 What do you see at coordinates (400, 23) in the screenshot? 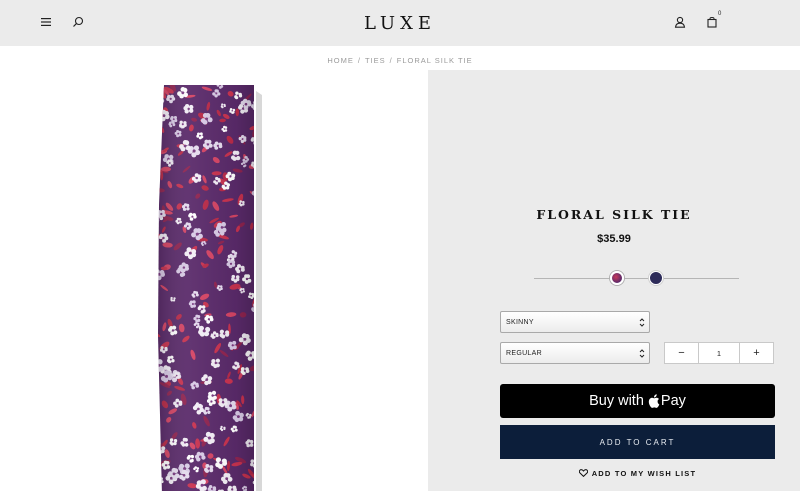
I see `site-header: LUXE 0` at bounding box center [400, 23].